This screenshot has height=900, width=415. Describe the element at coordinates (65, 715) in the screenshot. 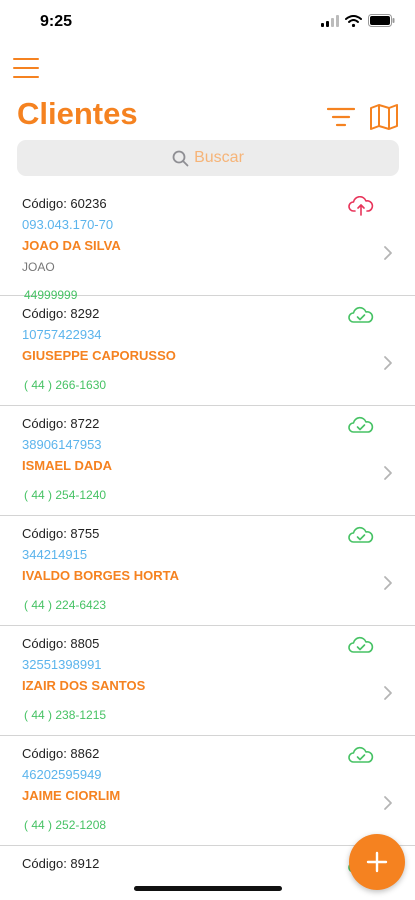

I see `client-phone: ( 44 ) 238-1215` at that location.